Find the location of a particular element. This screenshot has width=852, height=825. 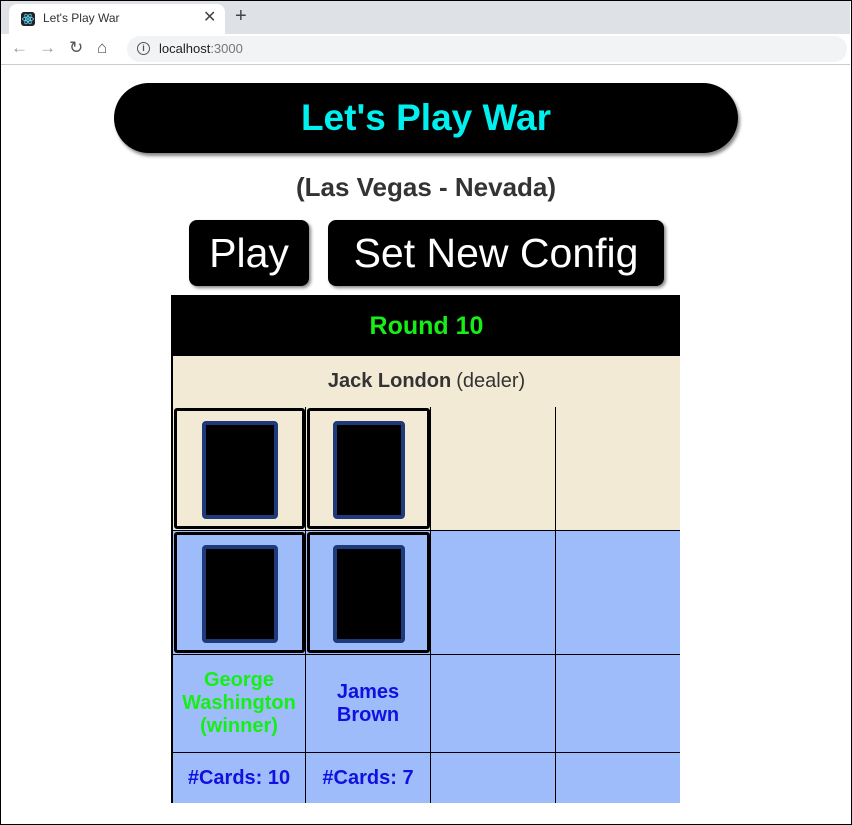

tab-title: Let's Play War is located at coordinates (81, 18).